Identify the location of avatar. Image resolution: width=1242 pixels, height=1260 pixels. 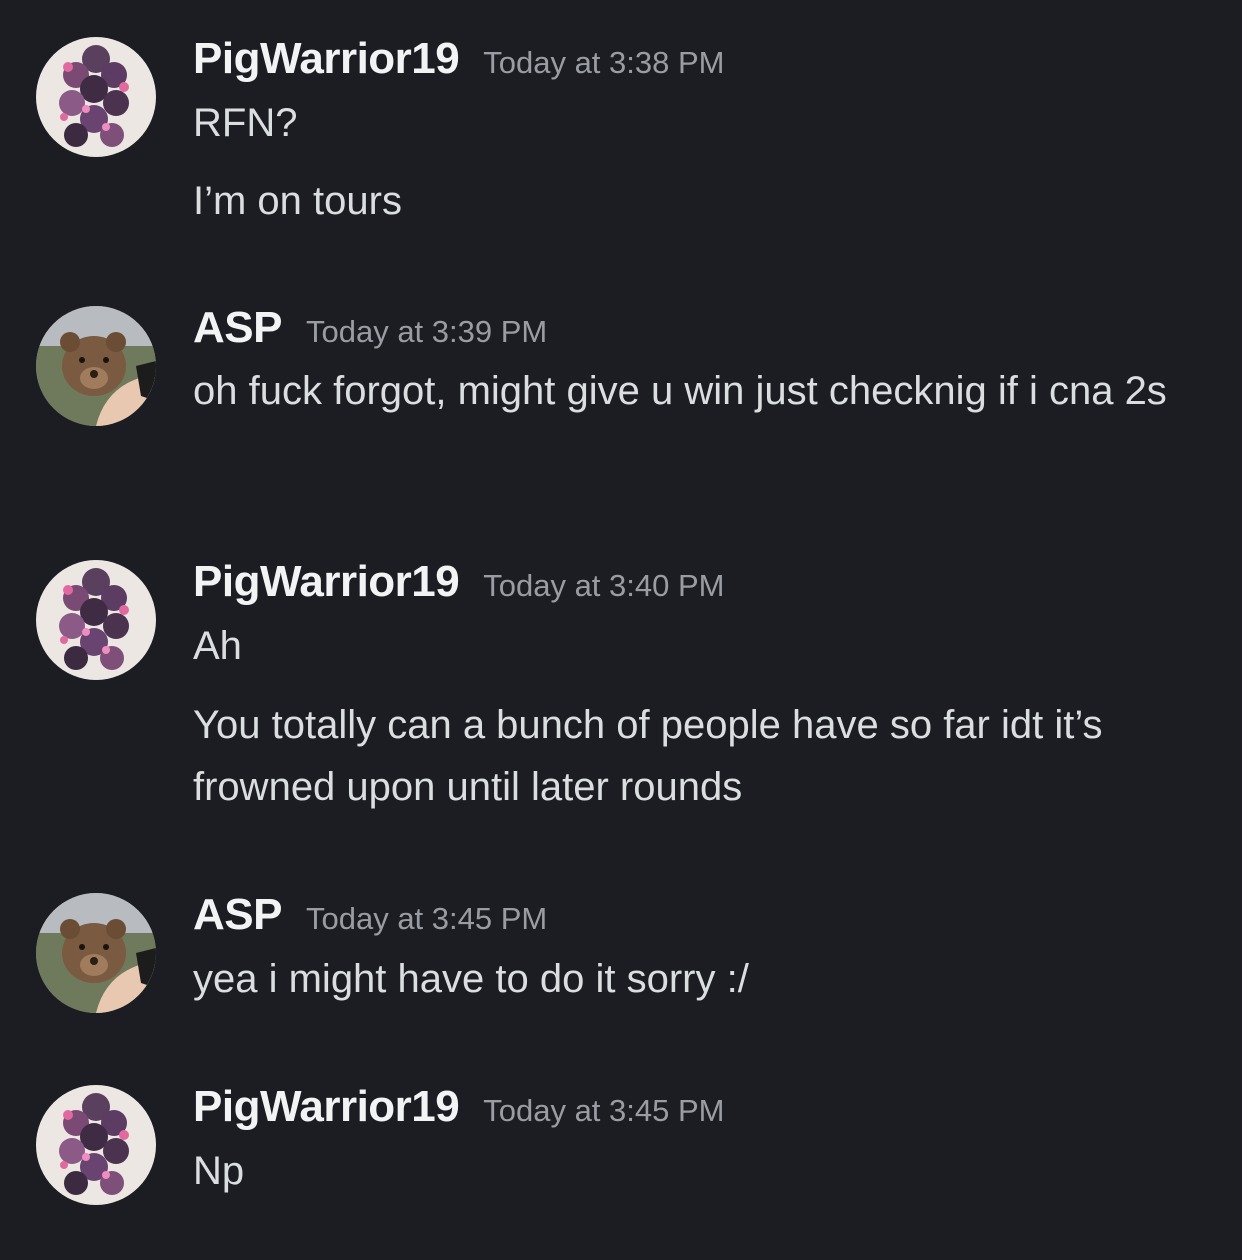
(96, 1145).